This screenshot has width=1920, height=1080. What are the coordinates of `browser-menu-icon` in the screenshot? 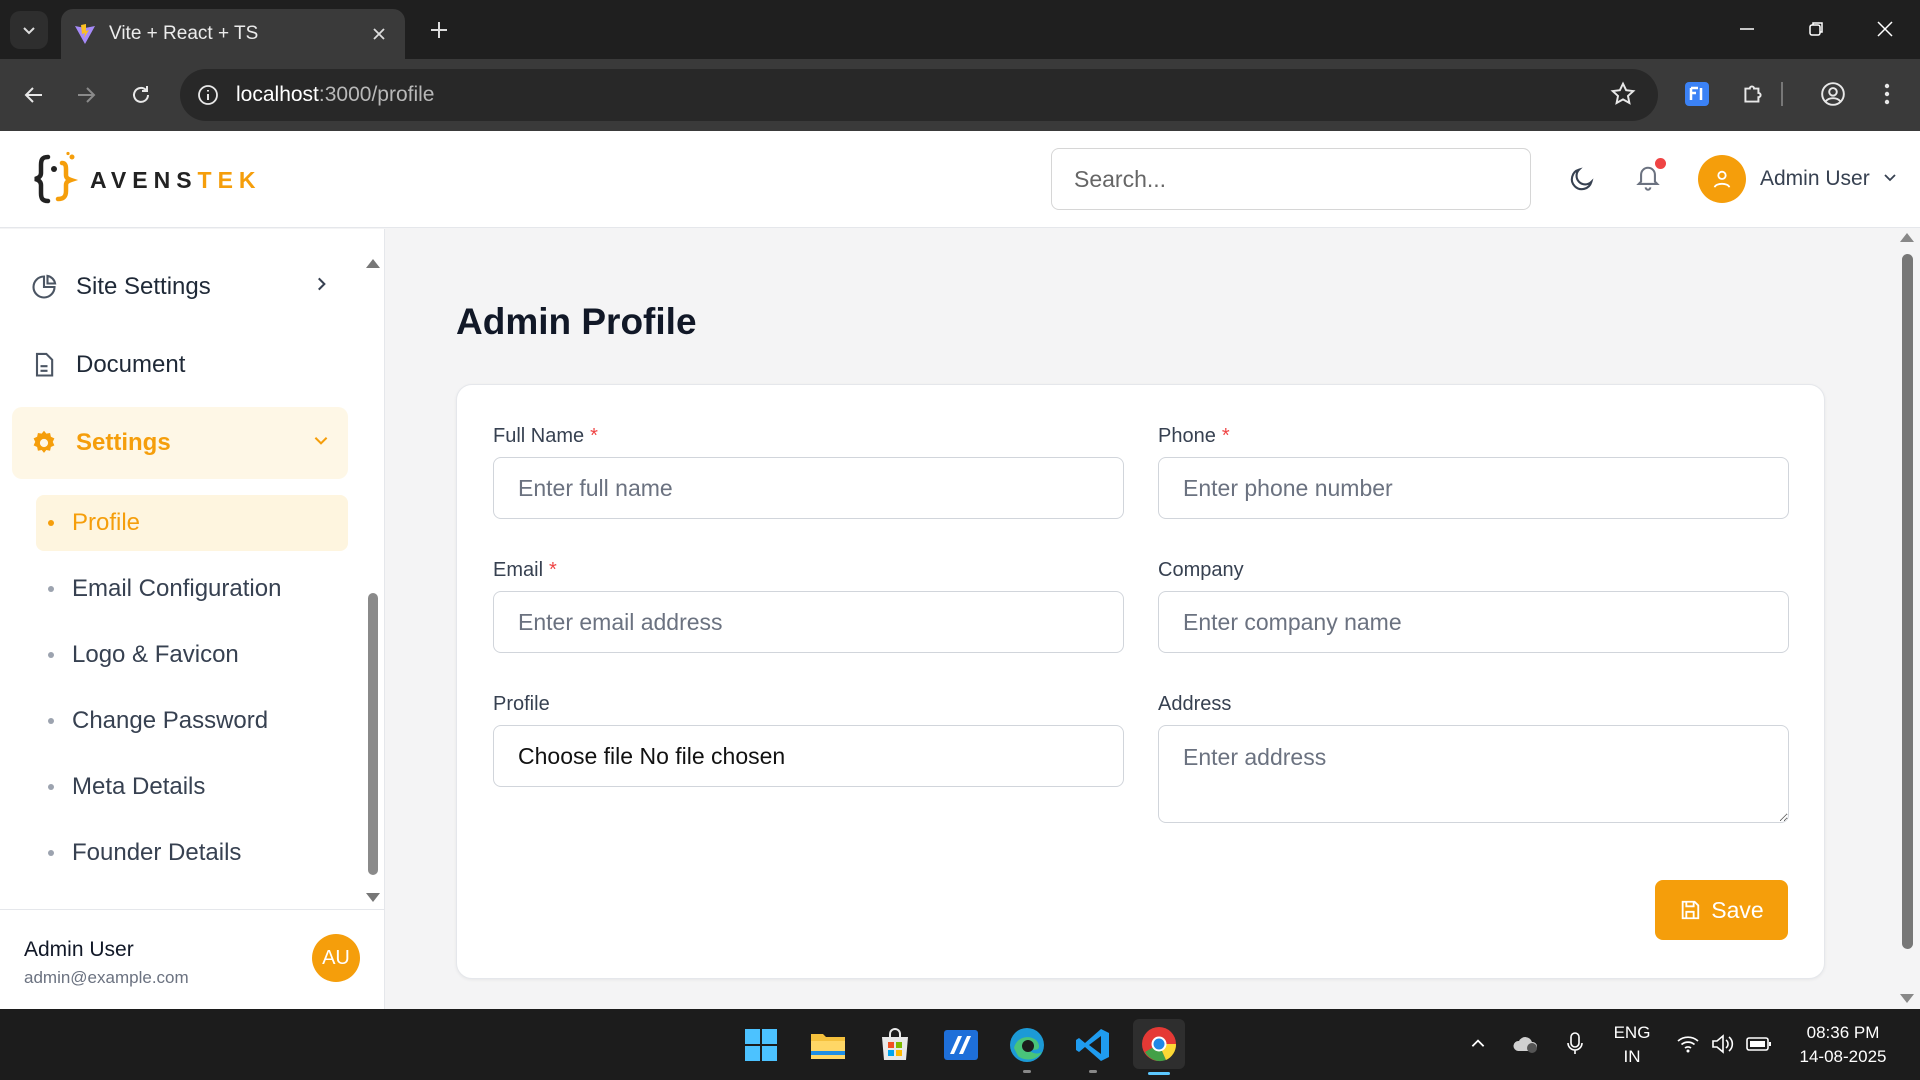 It's located at (1887, 94).